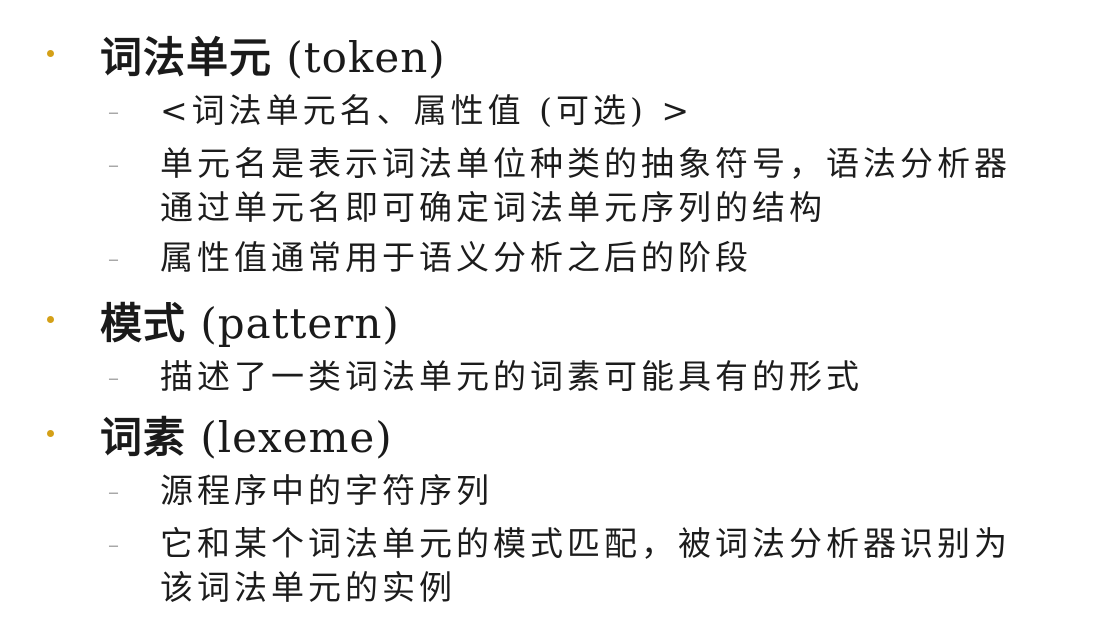  What do you see at coordinates (359, 57) in the screenshot?
I see `bullet-title-en: (token)` at bounding box center [359, 57].